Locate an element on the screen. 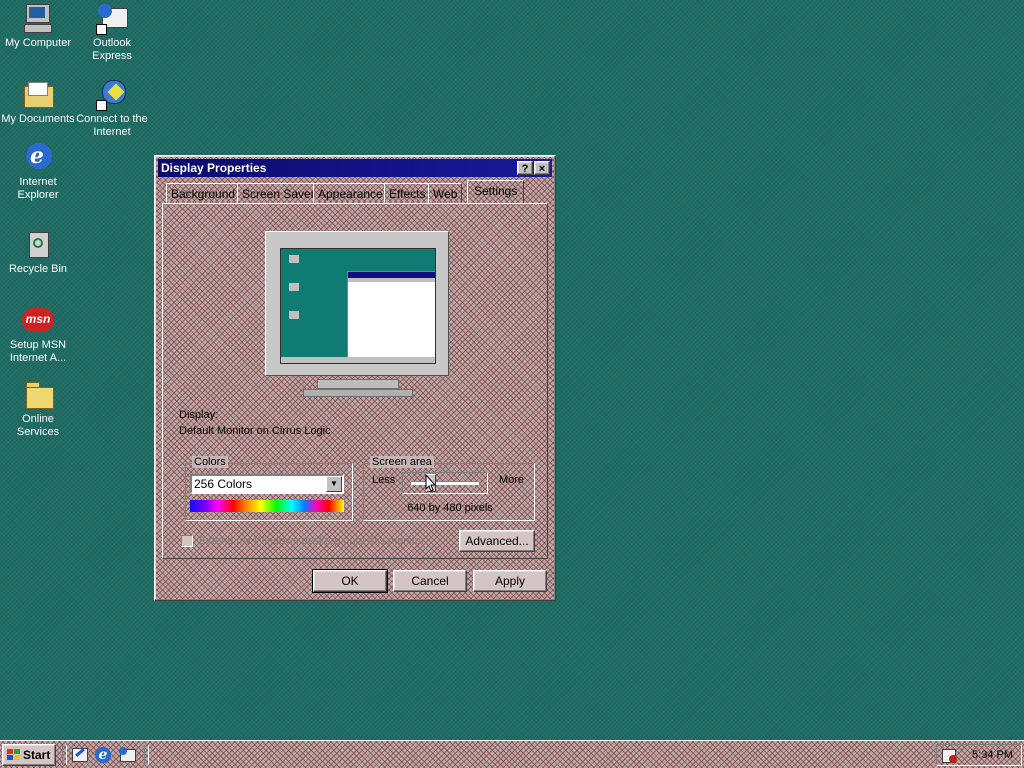  apply-button: Apply is located at coordinates (510, 581).